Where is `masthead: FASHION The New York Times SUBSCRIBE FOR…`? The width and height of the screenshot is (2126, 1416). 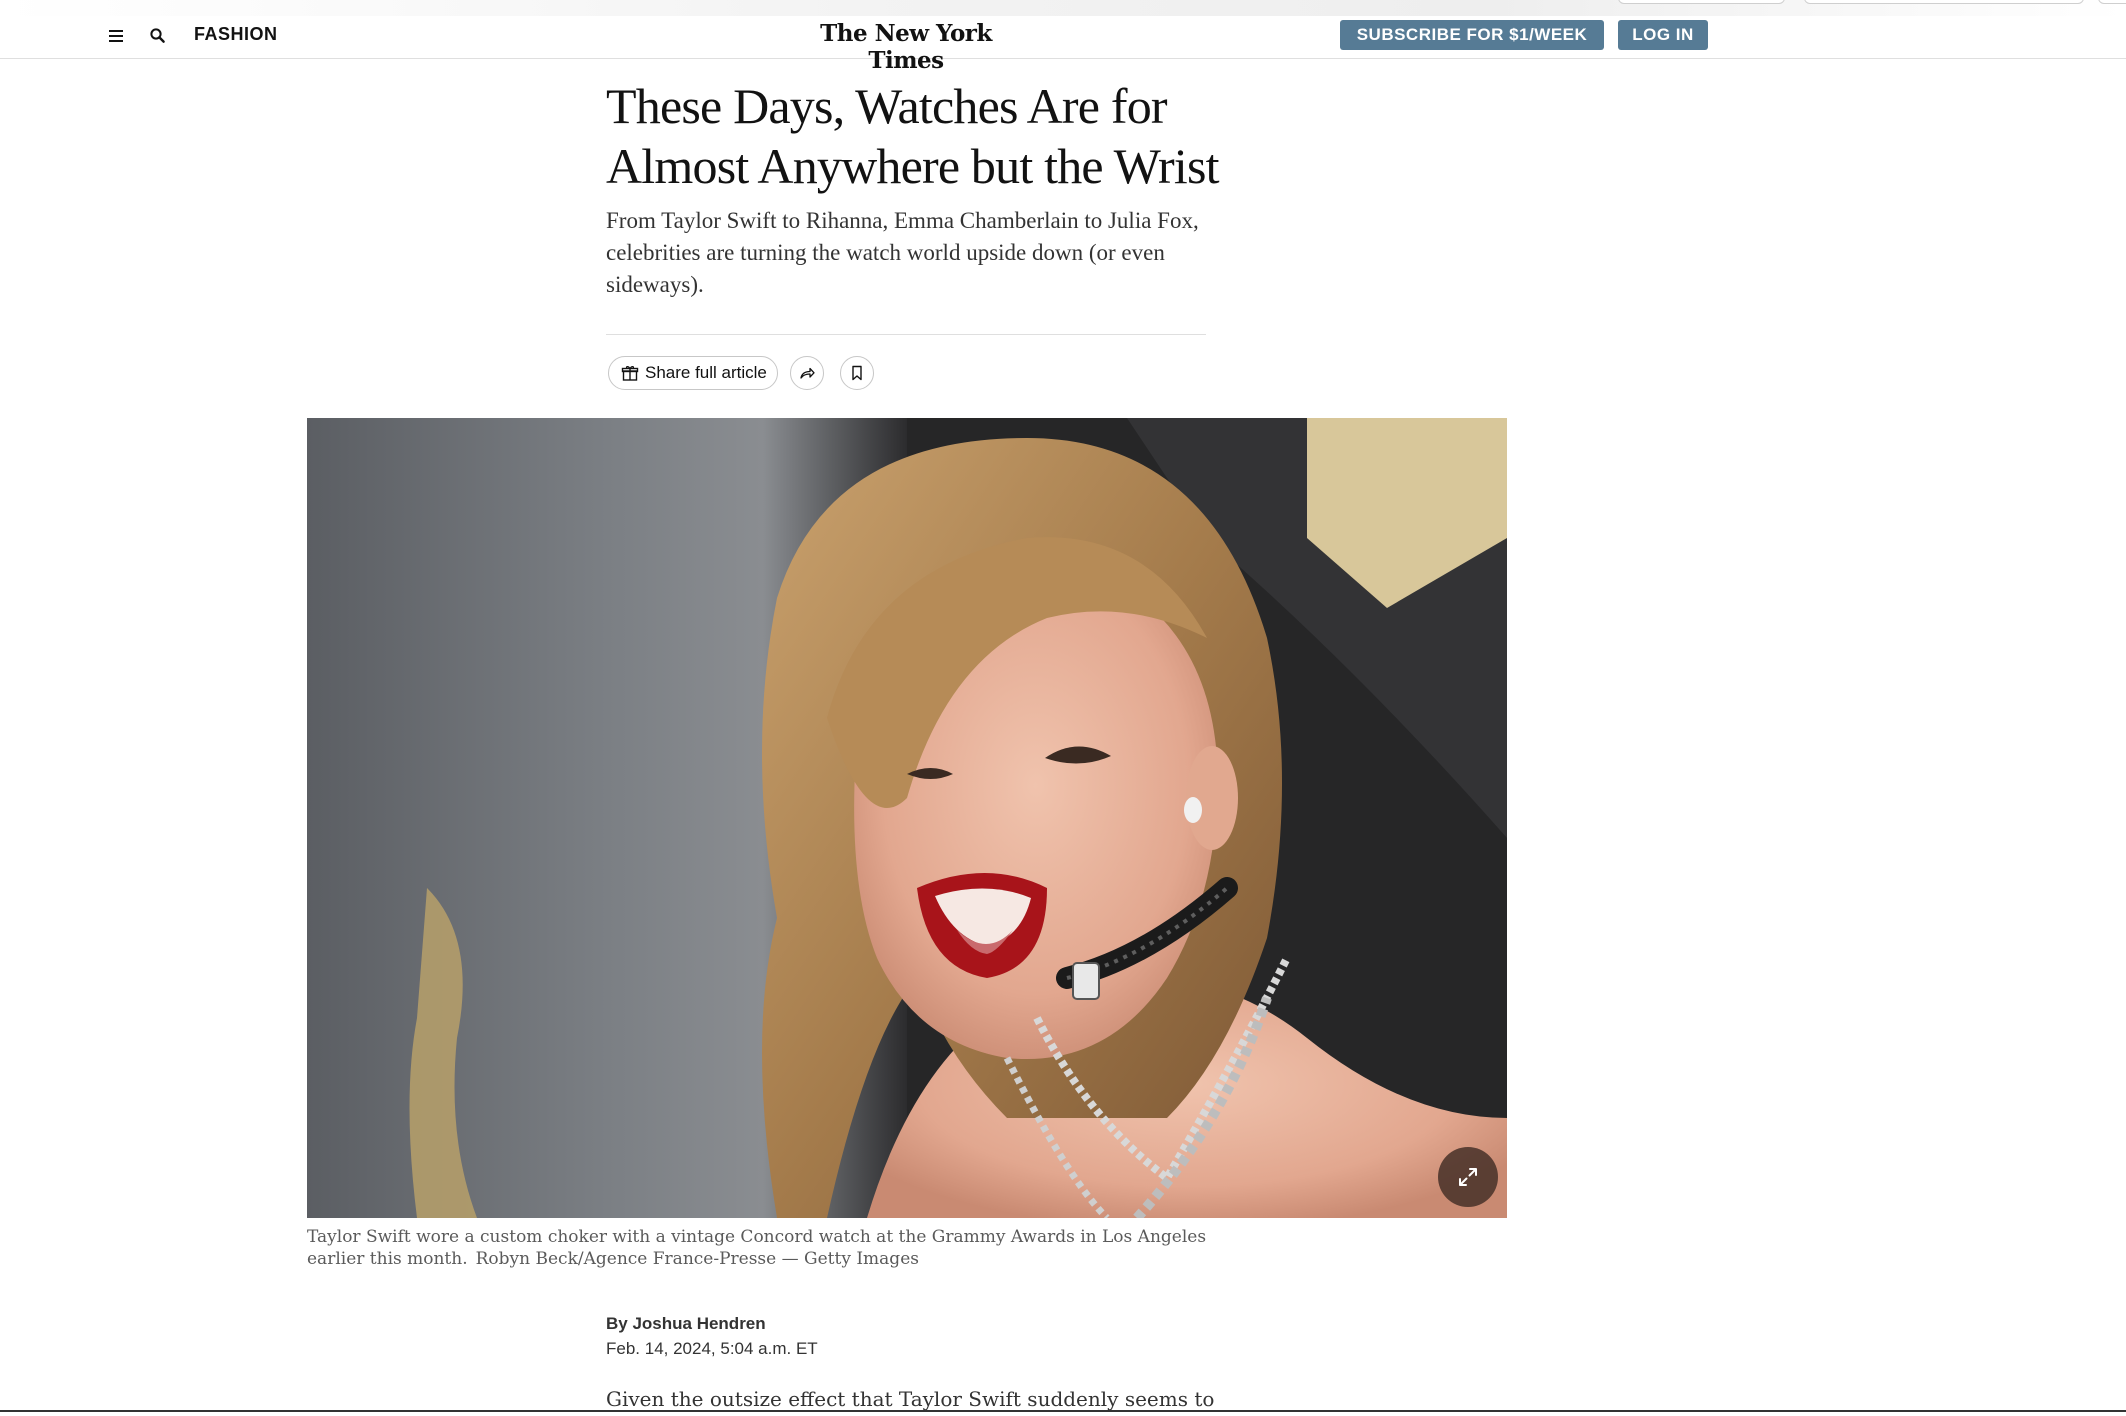 masthead: FASHION The New York Times SUBSCRIBE FOR… is located at coordinates (1063, 45).